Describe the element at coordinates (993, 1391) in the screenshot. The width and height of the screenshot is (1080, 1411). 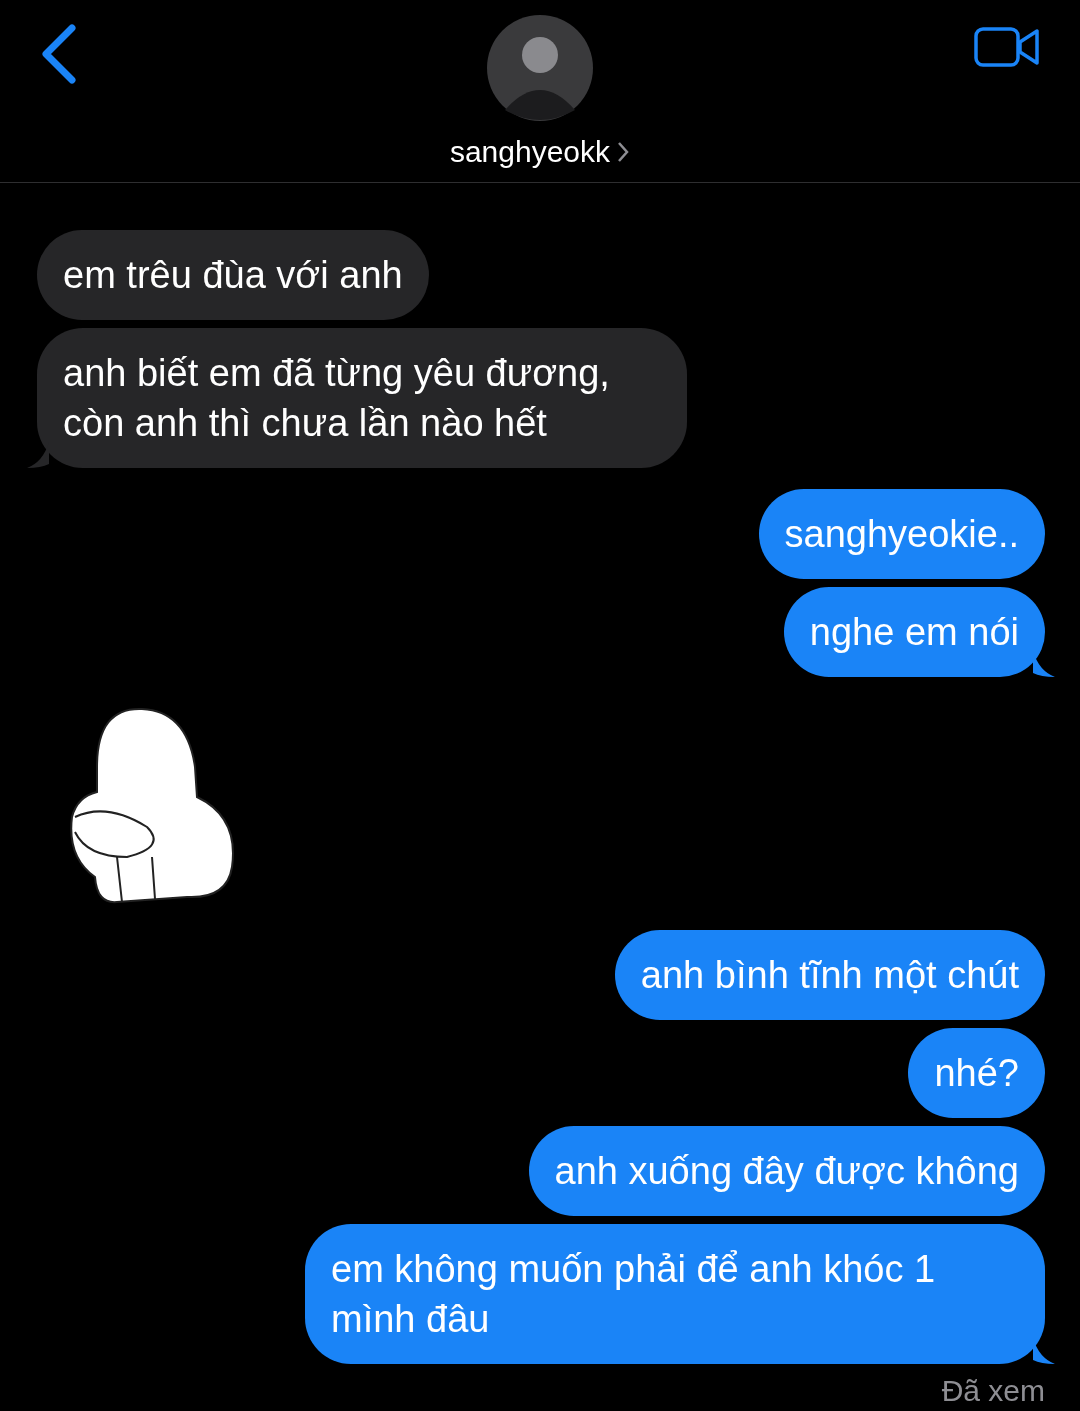
I see `read-receipt: Đã xem` at that location.